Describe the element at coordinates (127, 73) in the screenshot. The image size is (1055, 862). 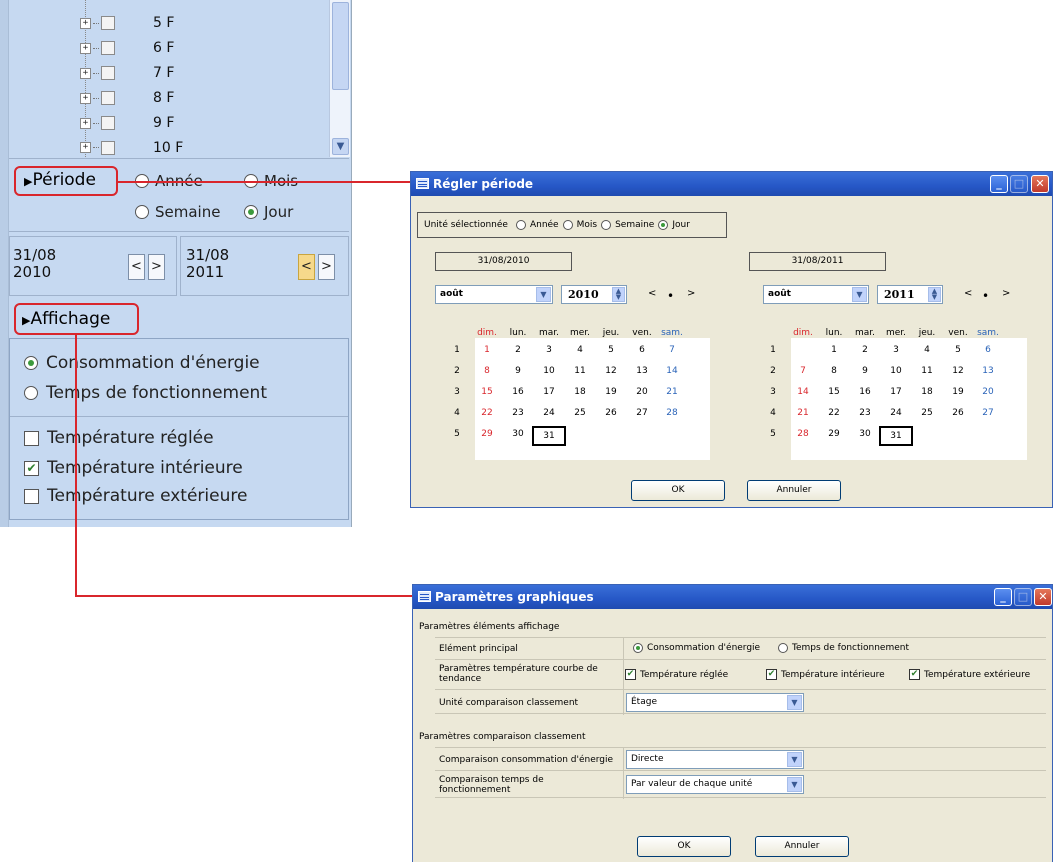
I see `tree-item: + 7 F` at that location.